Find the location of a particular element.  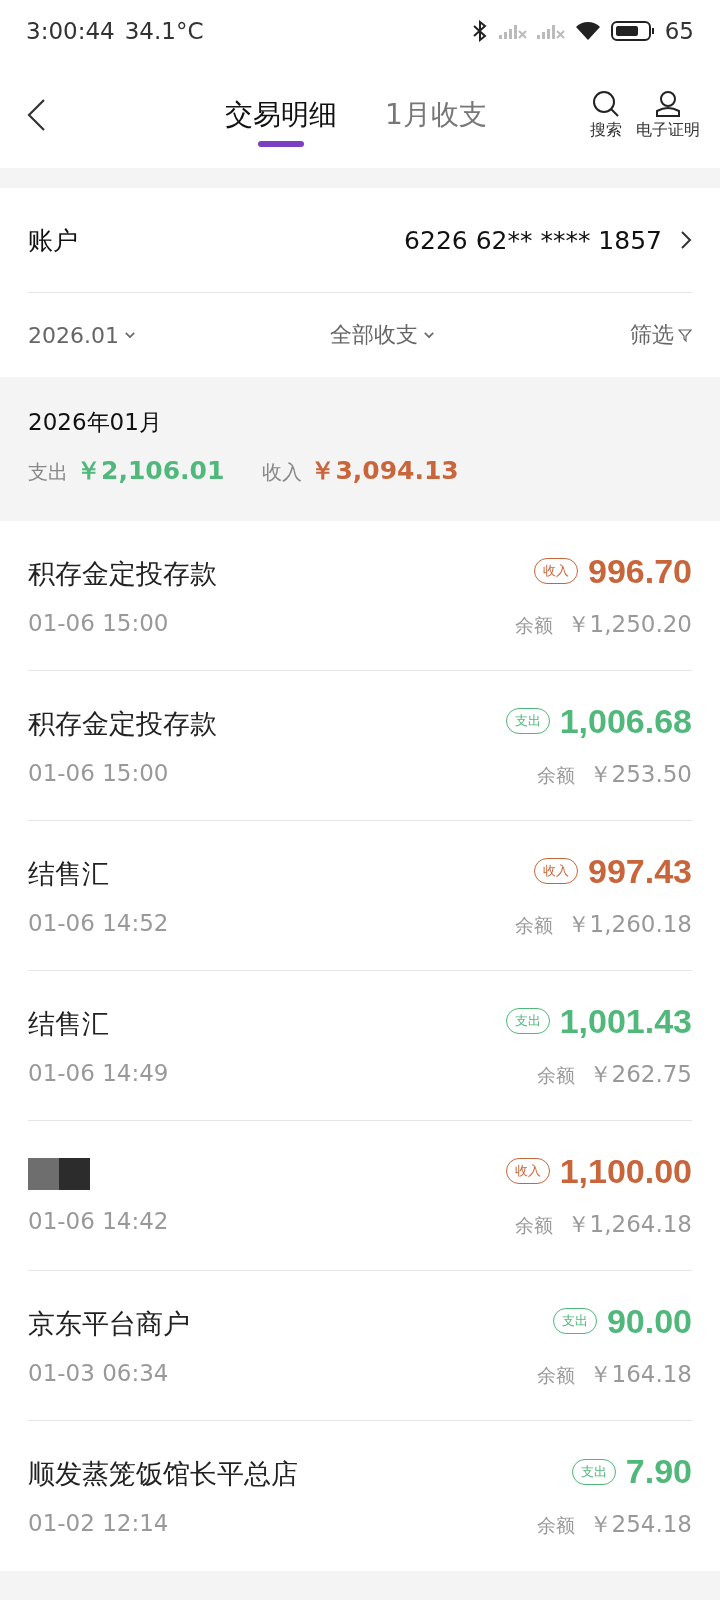

balance-amount: ￥1,250.20 is located at coordinates (629, 624).